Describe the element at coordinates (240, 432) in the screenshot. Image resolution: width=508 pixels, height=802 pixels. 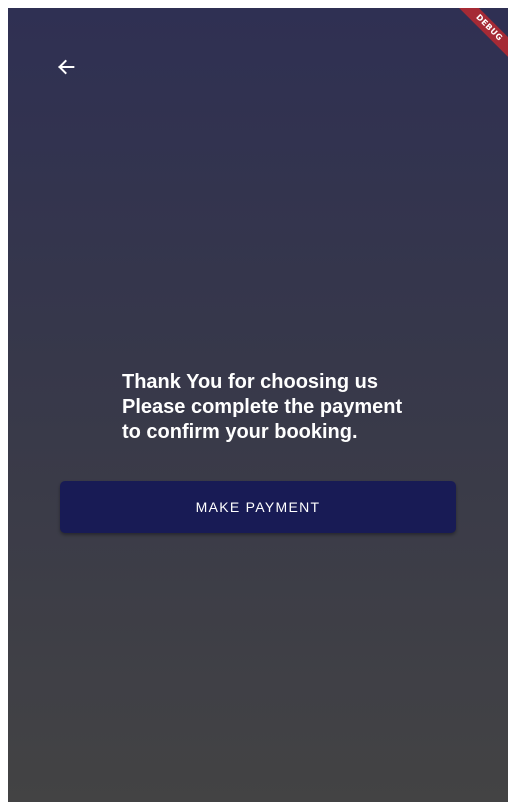
I see `message-line-3: to confirm your booking.` at that location.